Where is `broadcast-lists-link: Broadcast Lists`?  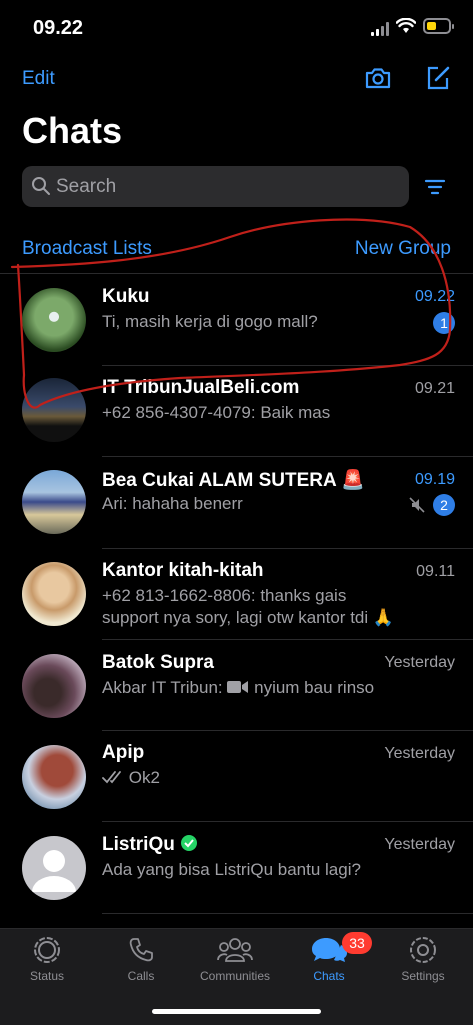 broadcast-lists-link: Broadcast Lists is located at coordinates (87, 249).